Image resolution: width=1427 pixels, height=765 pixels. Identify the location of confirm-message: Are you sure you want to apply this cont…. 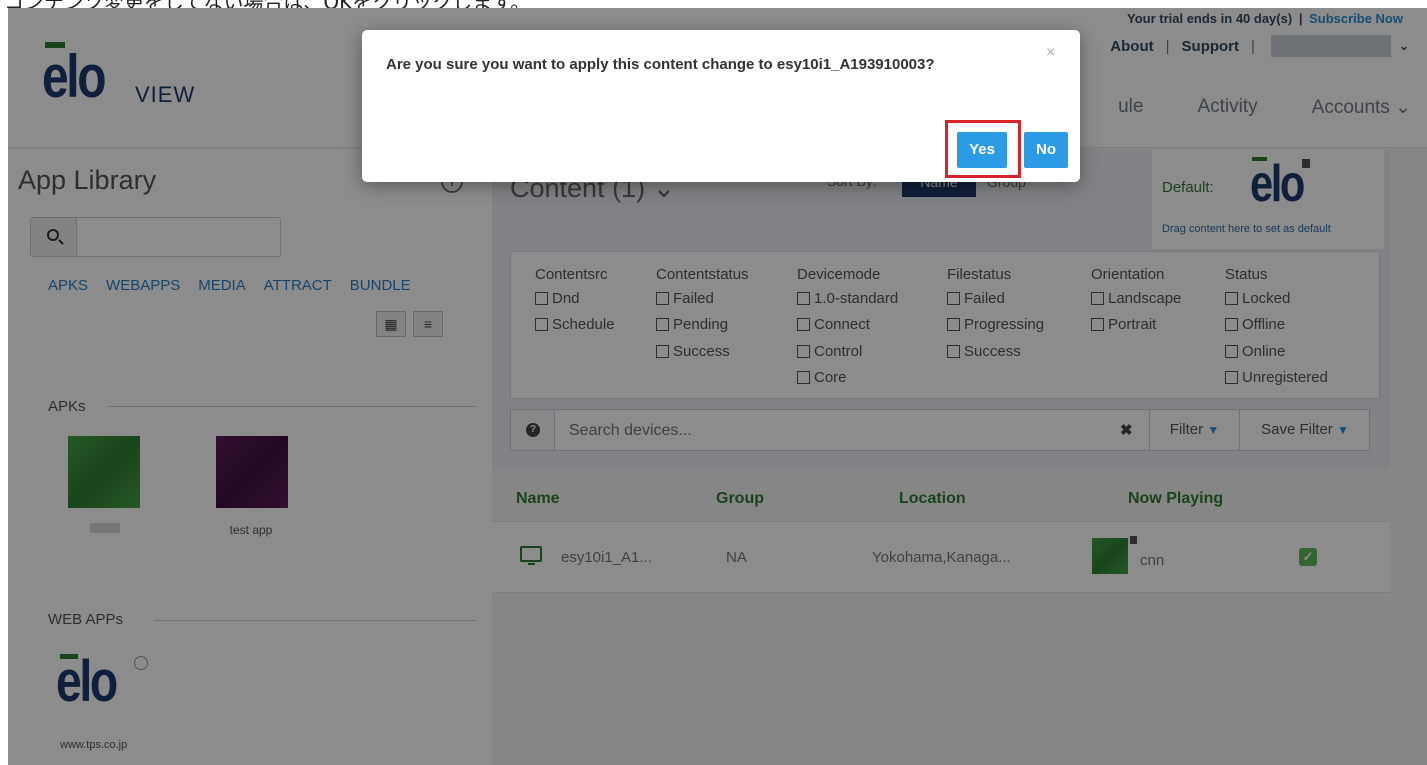
(660, 64).